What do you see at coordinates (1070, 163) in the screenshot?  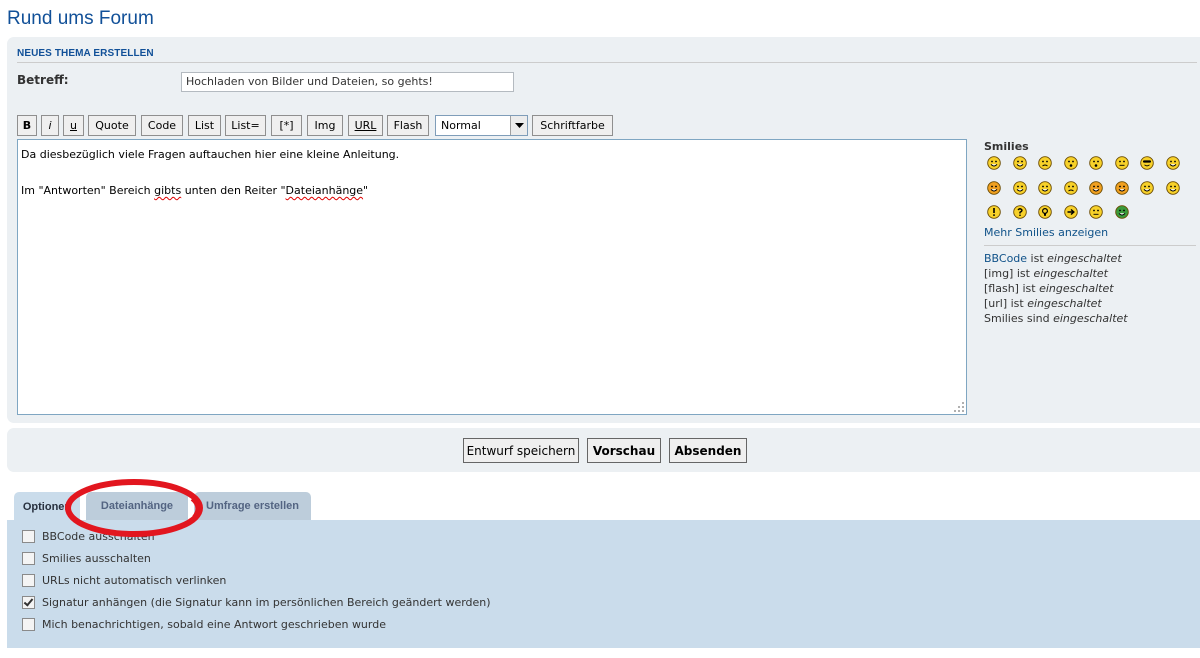 I see `surprised-smiley-icon` at bounding box center [1070, 163].